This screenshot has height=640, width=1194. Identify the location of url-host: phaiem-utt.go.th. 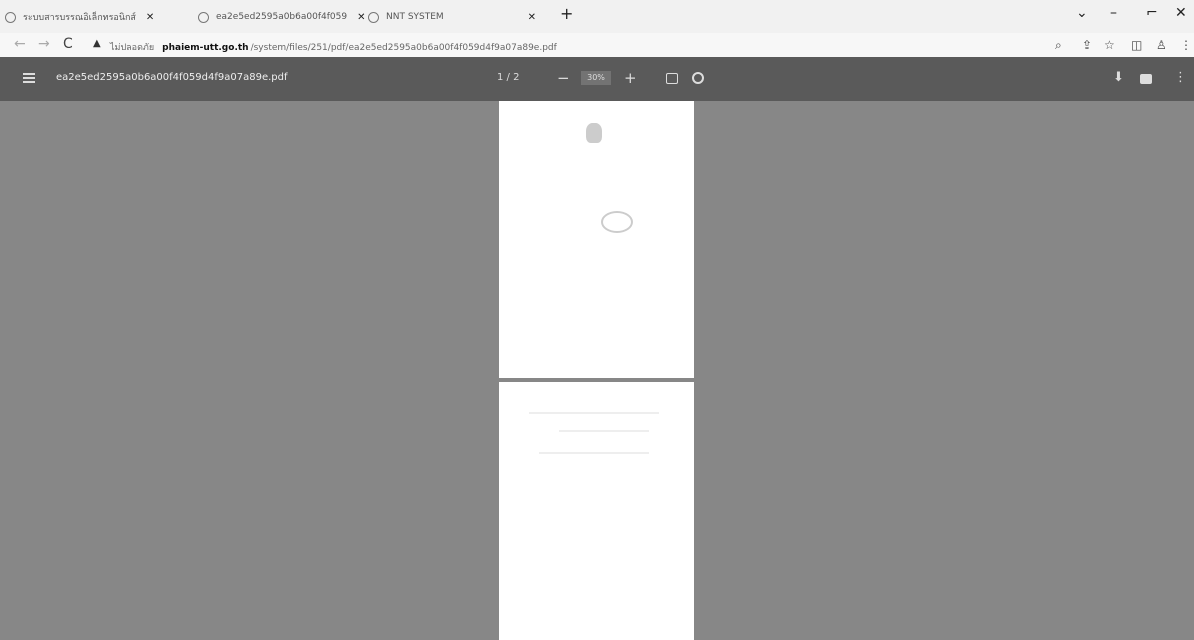
(205, 48).